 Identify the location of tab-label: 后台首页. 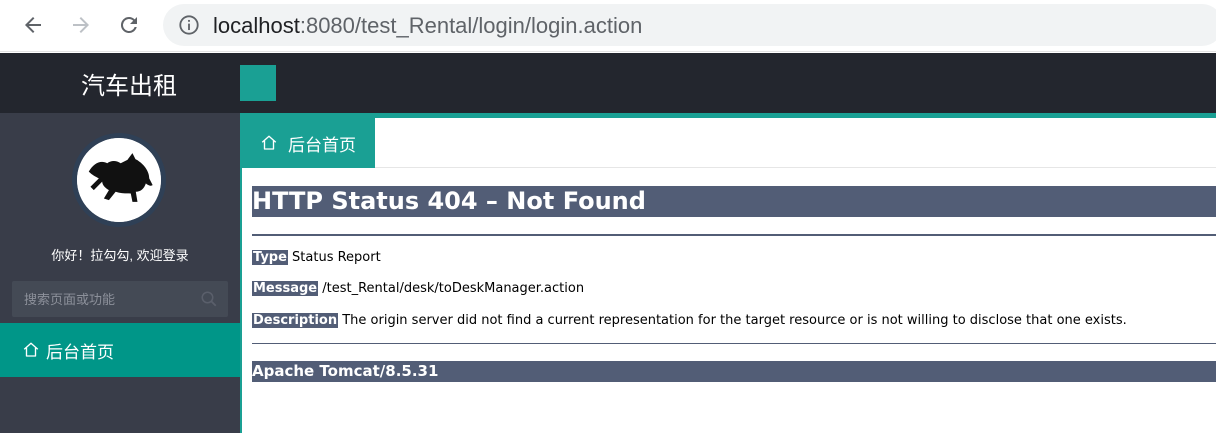
(322, 145).